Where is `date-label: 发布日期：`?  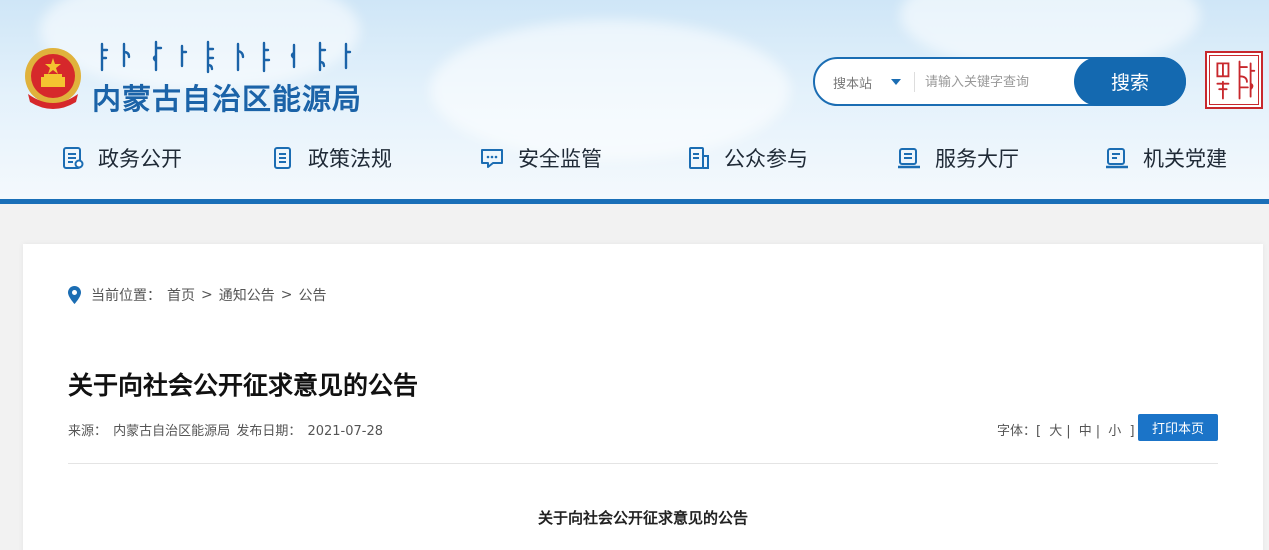
date-label: 发布日期： is located at coordinates (269, 431).